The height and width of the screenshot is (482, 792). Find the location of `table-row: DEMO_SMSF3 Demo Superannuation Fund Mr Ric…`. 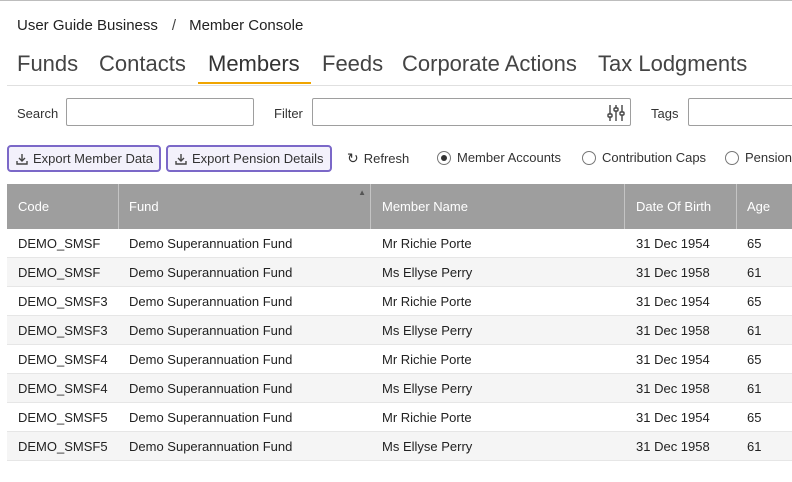

table-row: DEMO_SMSF3 Demo Superannuation Fund Mr Ric… is located at coordinates (399, 301).